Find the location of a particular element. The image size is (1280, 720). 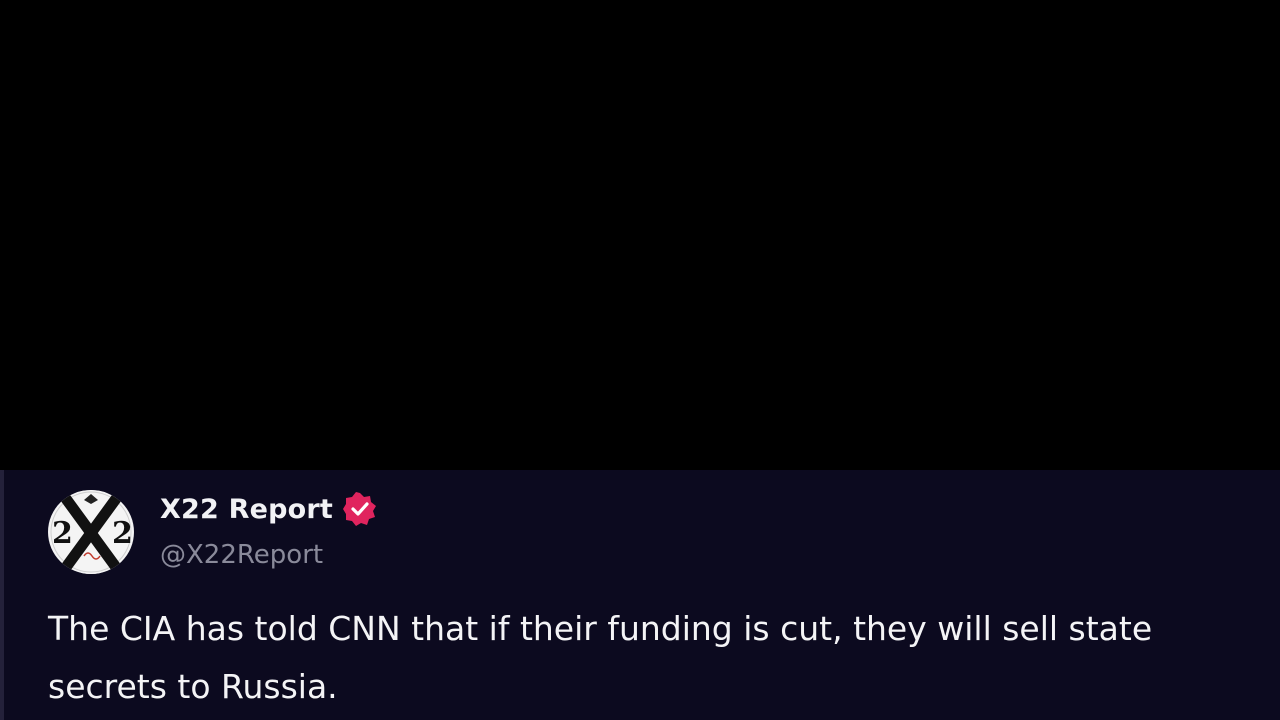

author-name-row: X22 Report is located at coordinates (268, 509).